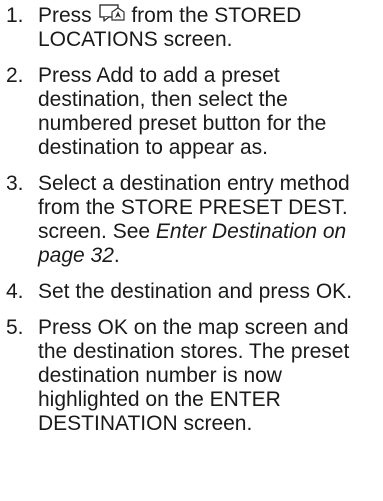 This screenshot has height=501, width=383. Describe the element at coordinates (15, 327) in the screenshot. I see `step-number: 5.` at that location.